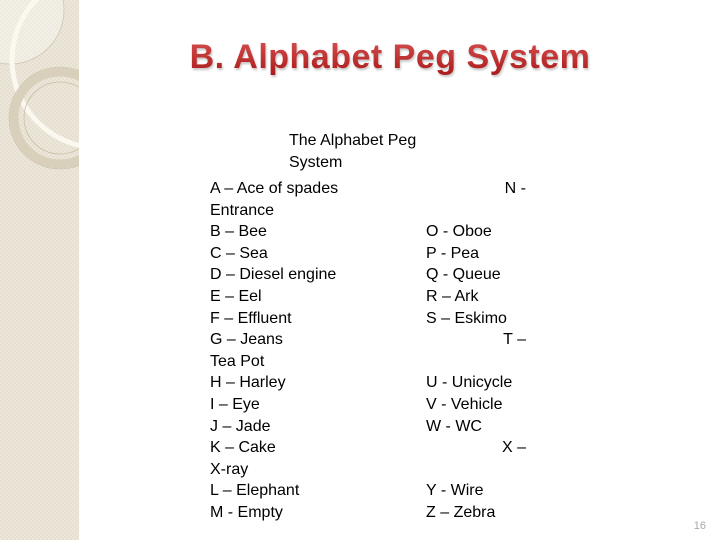 The width and height of the screenshot is (720, 540). What do you see at coordinates (229, 469) in the screenshot?
I see `peg-item: X-ray` at bounding box center [229, 469].